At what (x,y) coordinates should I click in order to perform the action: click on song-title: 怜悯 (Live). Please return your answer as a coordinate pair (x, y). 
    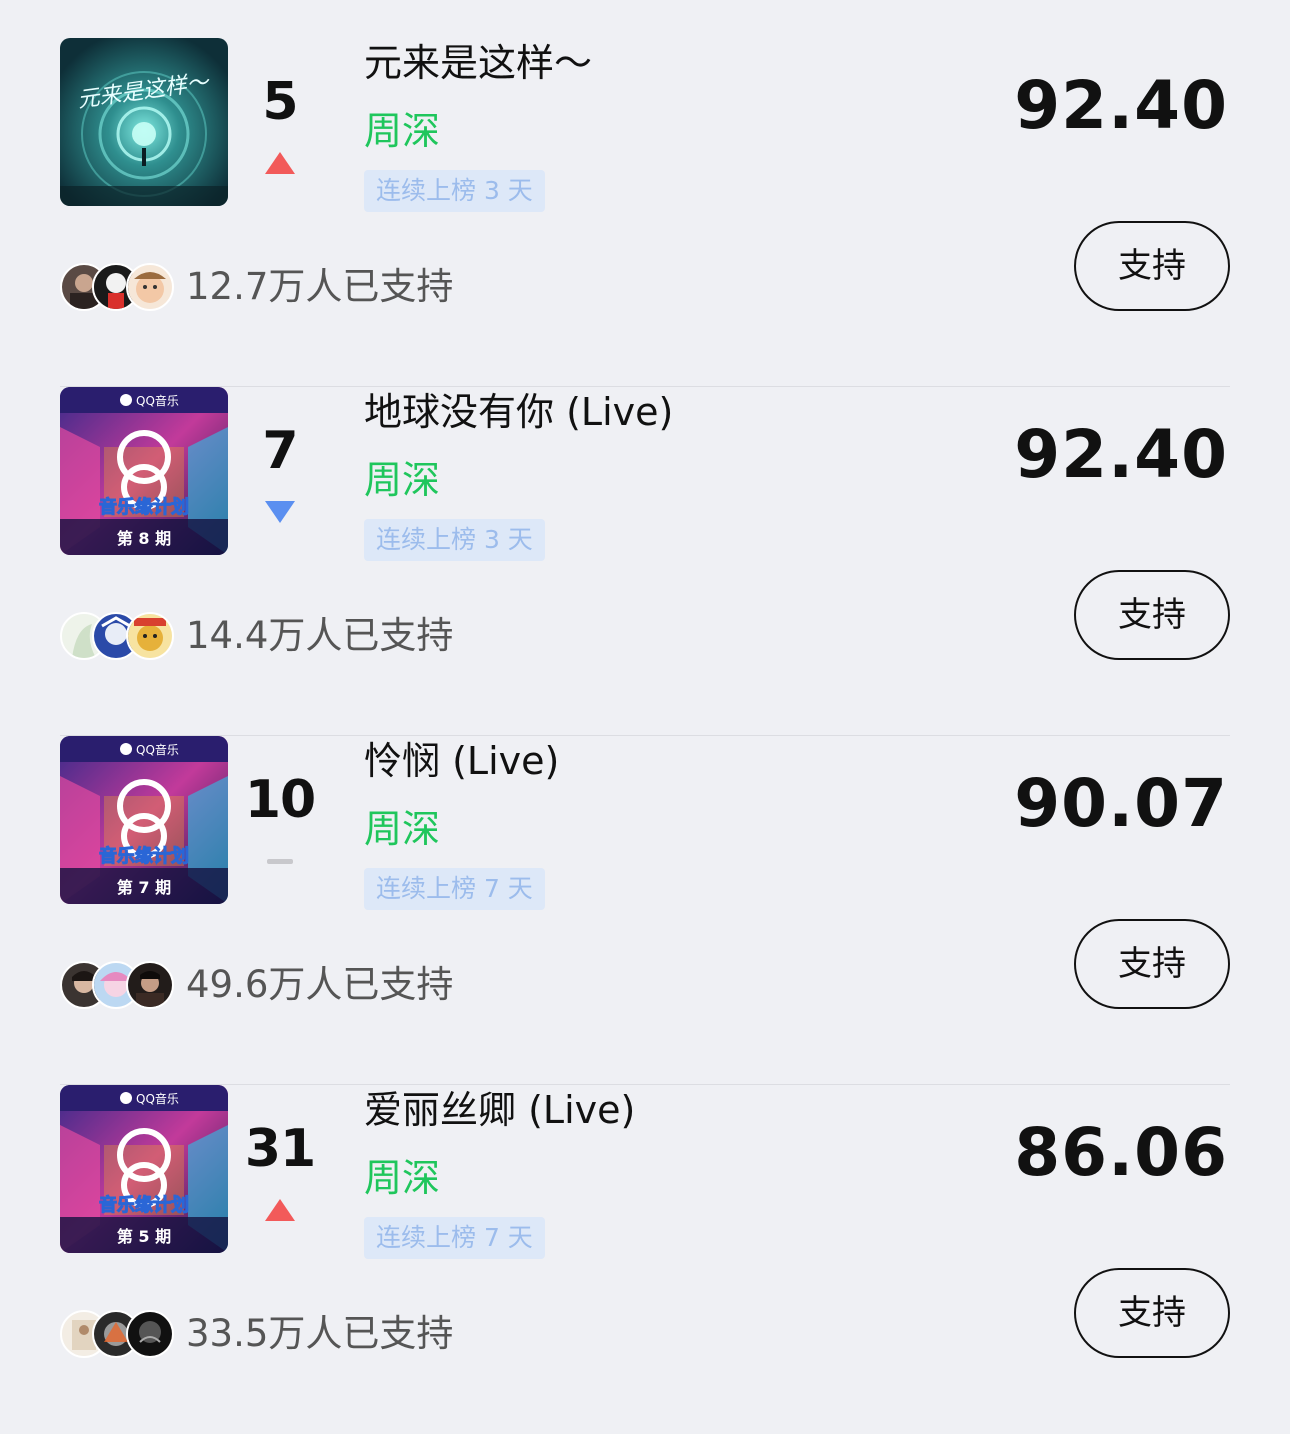
    Looking at the image, I should click on (461, 761).